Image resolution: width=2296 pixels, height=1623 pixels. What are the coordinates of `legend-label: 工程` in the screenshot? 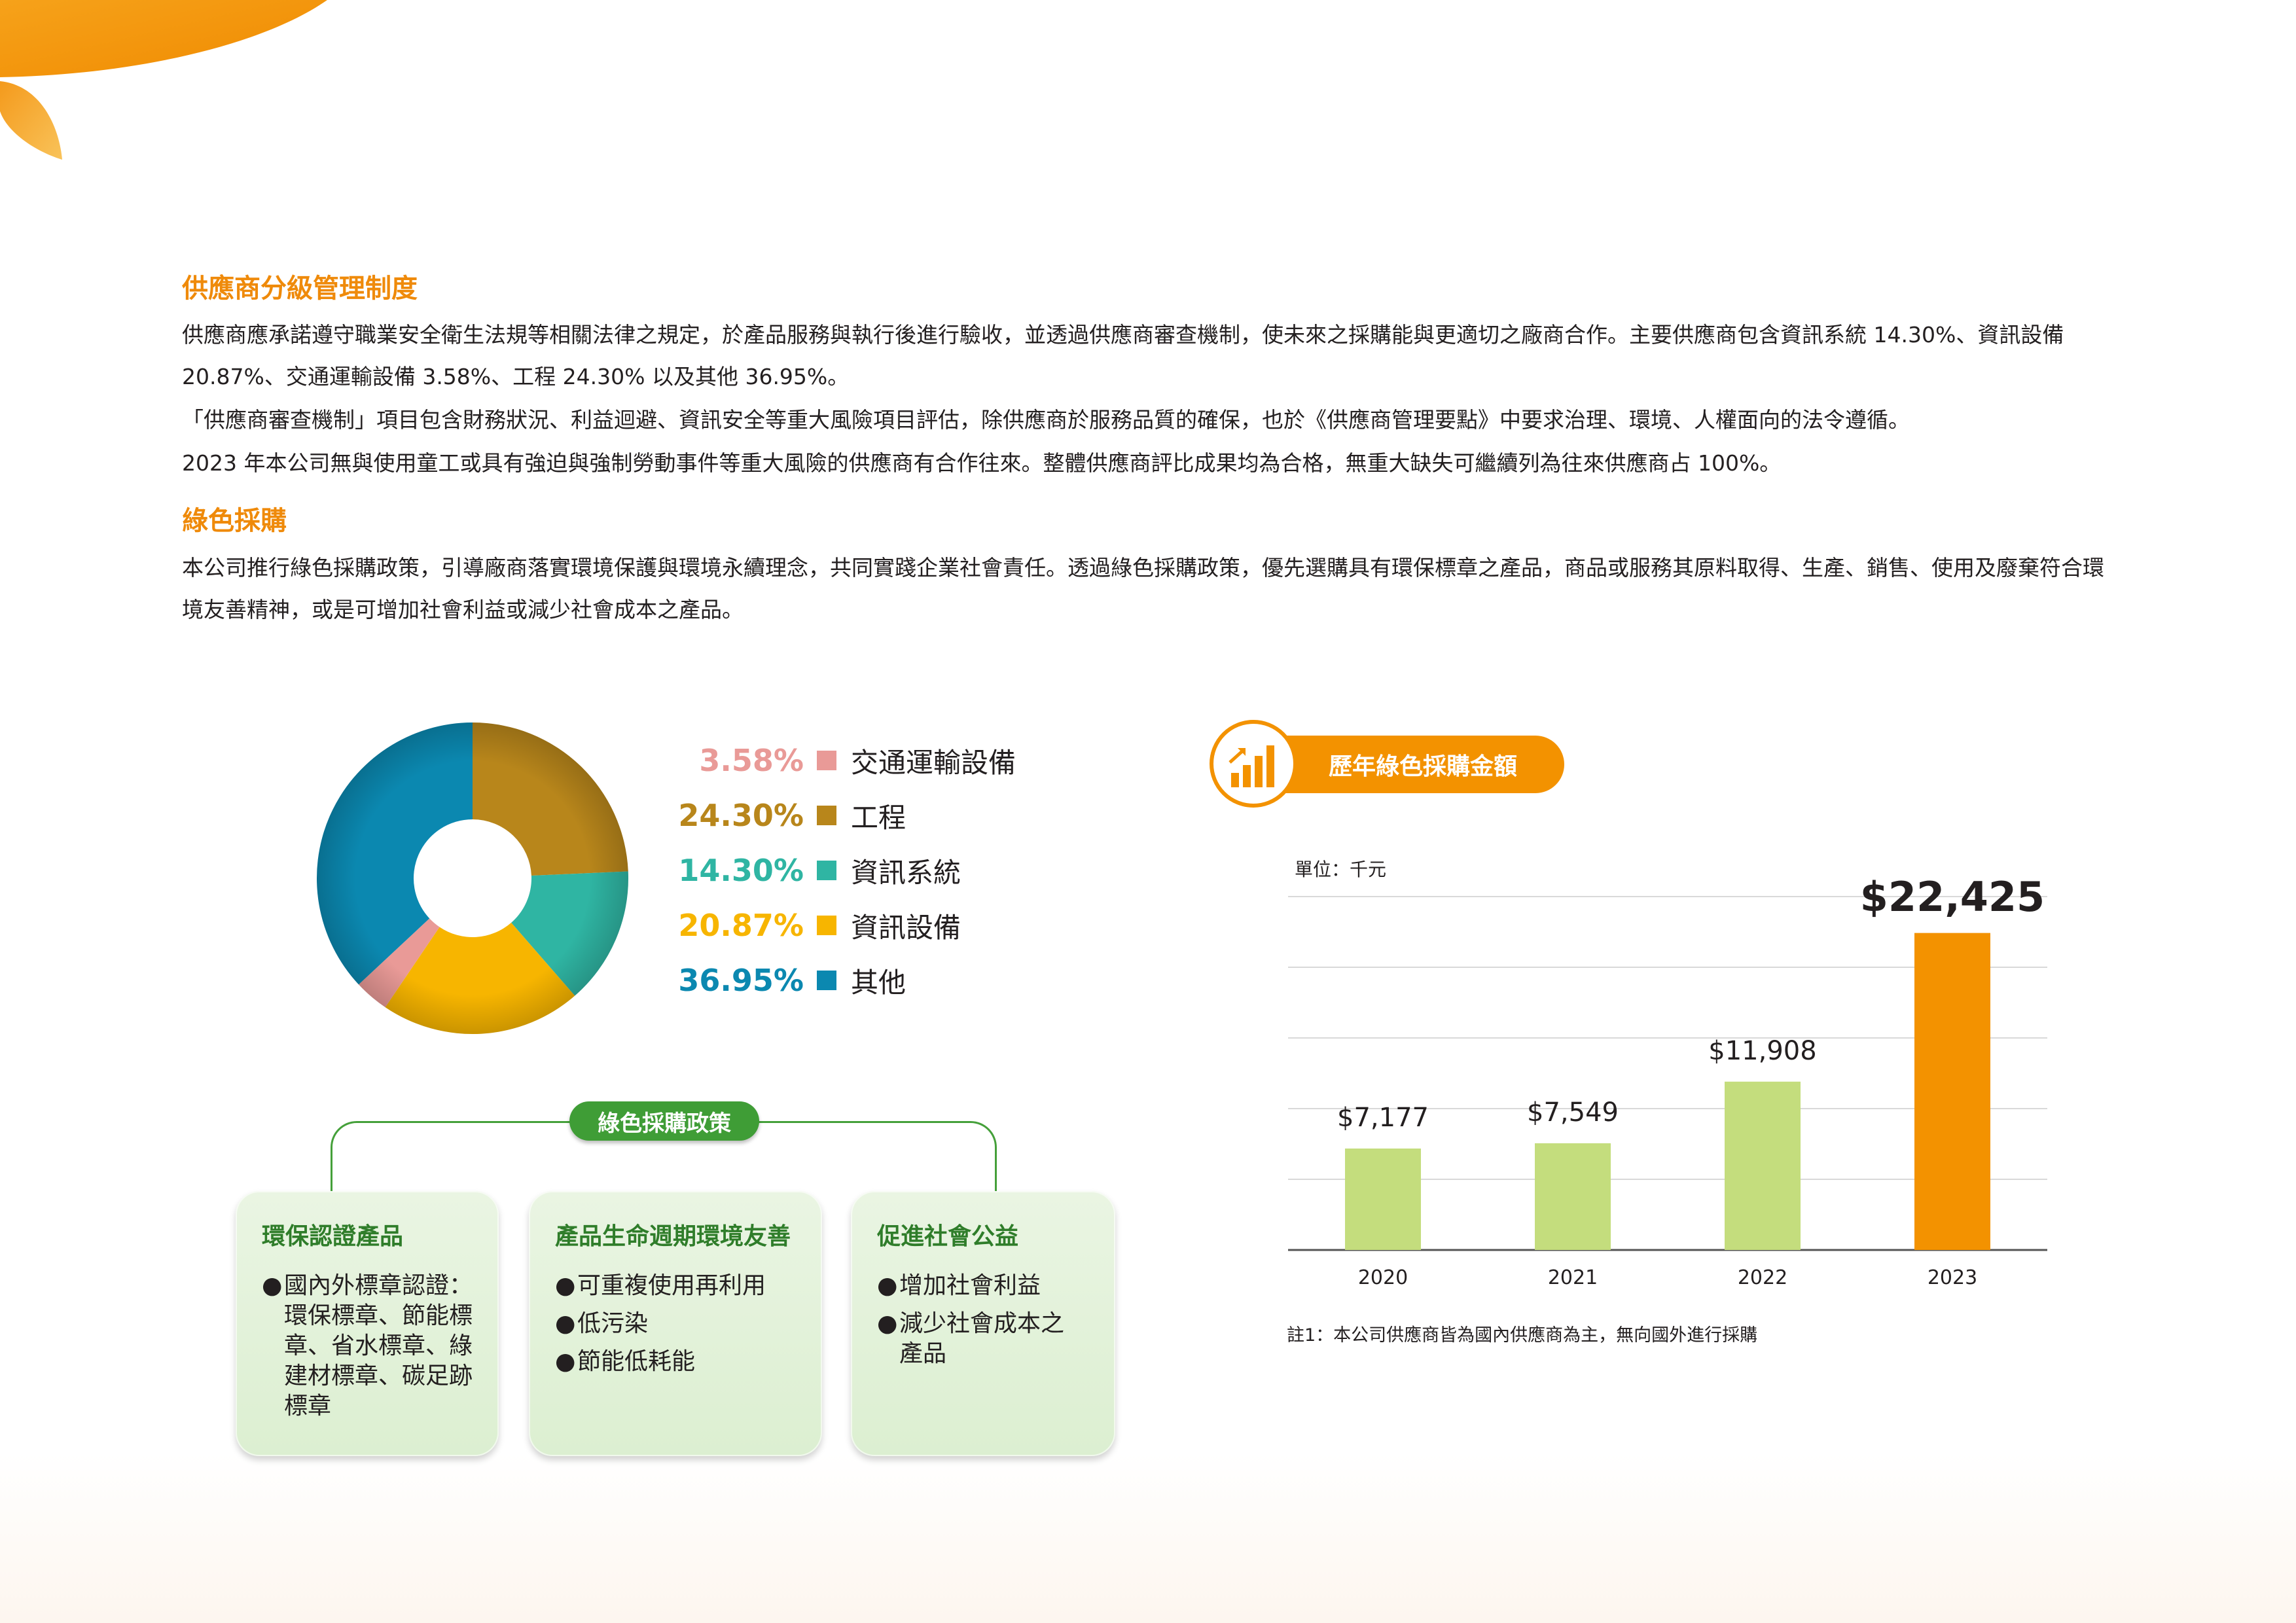 It's located at (878, 818).